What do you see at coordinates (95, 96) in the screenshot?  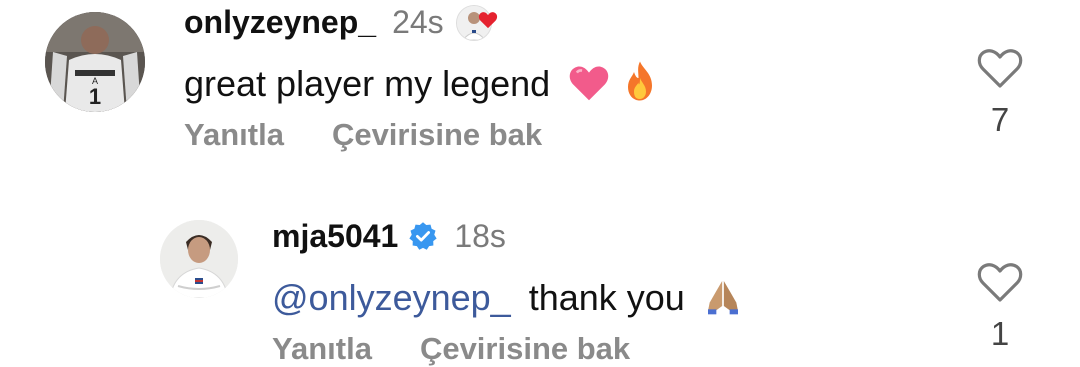 I see `svg-text: 1` at bounding box center [95, 96].